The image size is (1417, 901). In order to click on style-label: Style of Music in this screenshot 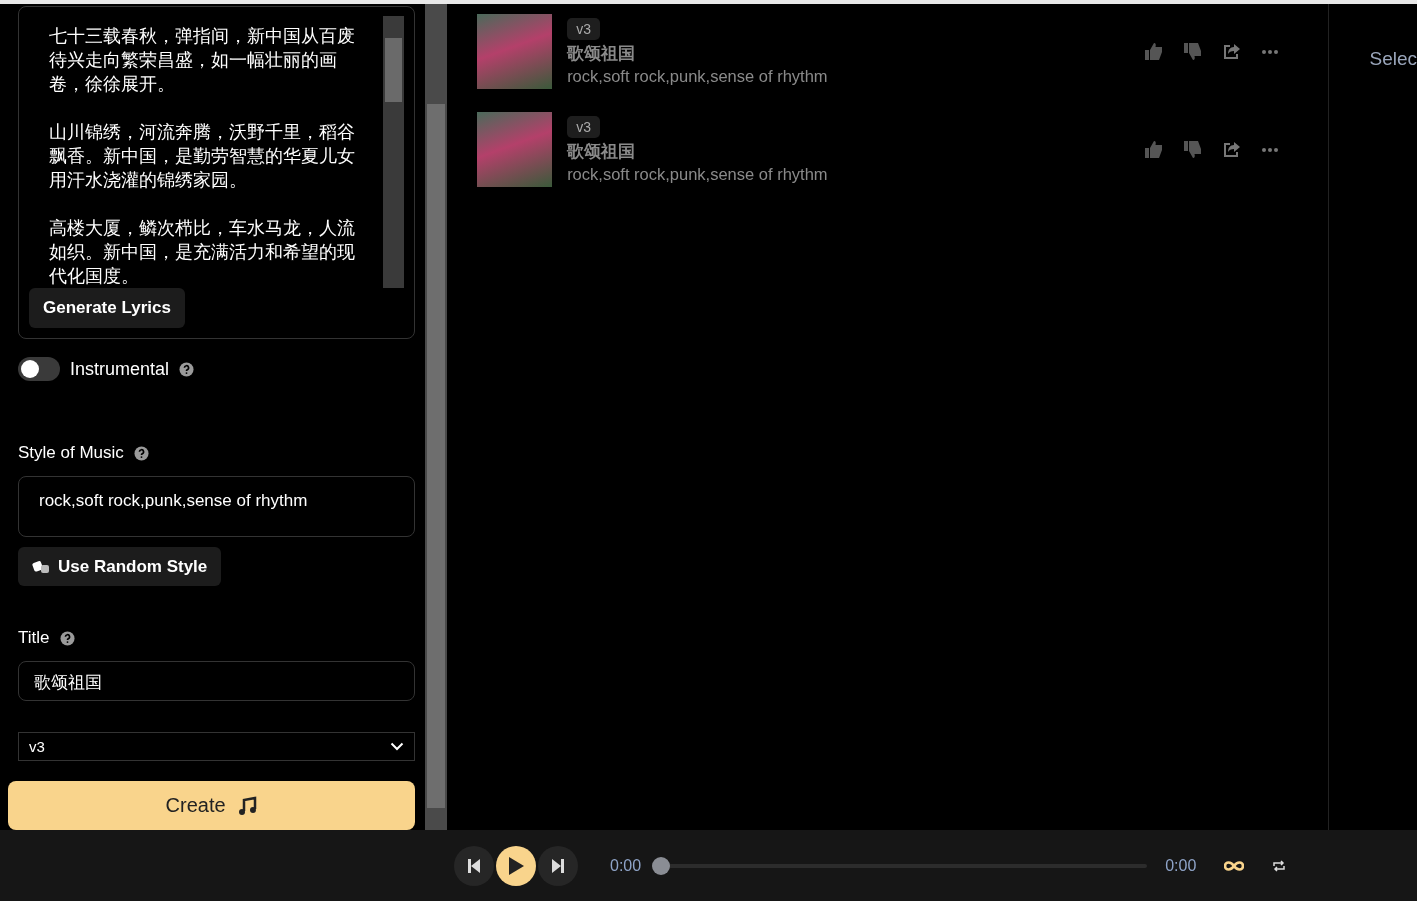, I will do `click(71, 453)`.